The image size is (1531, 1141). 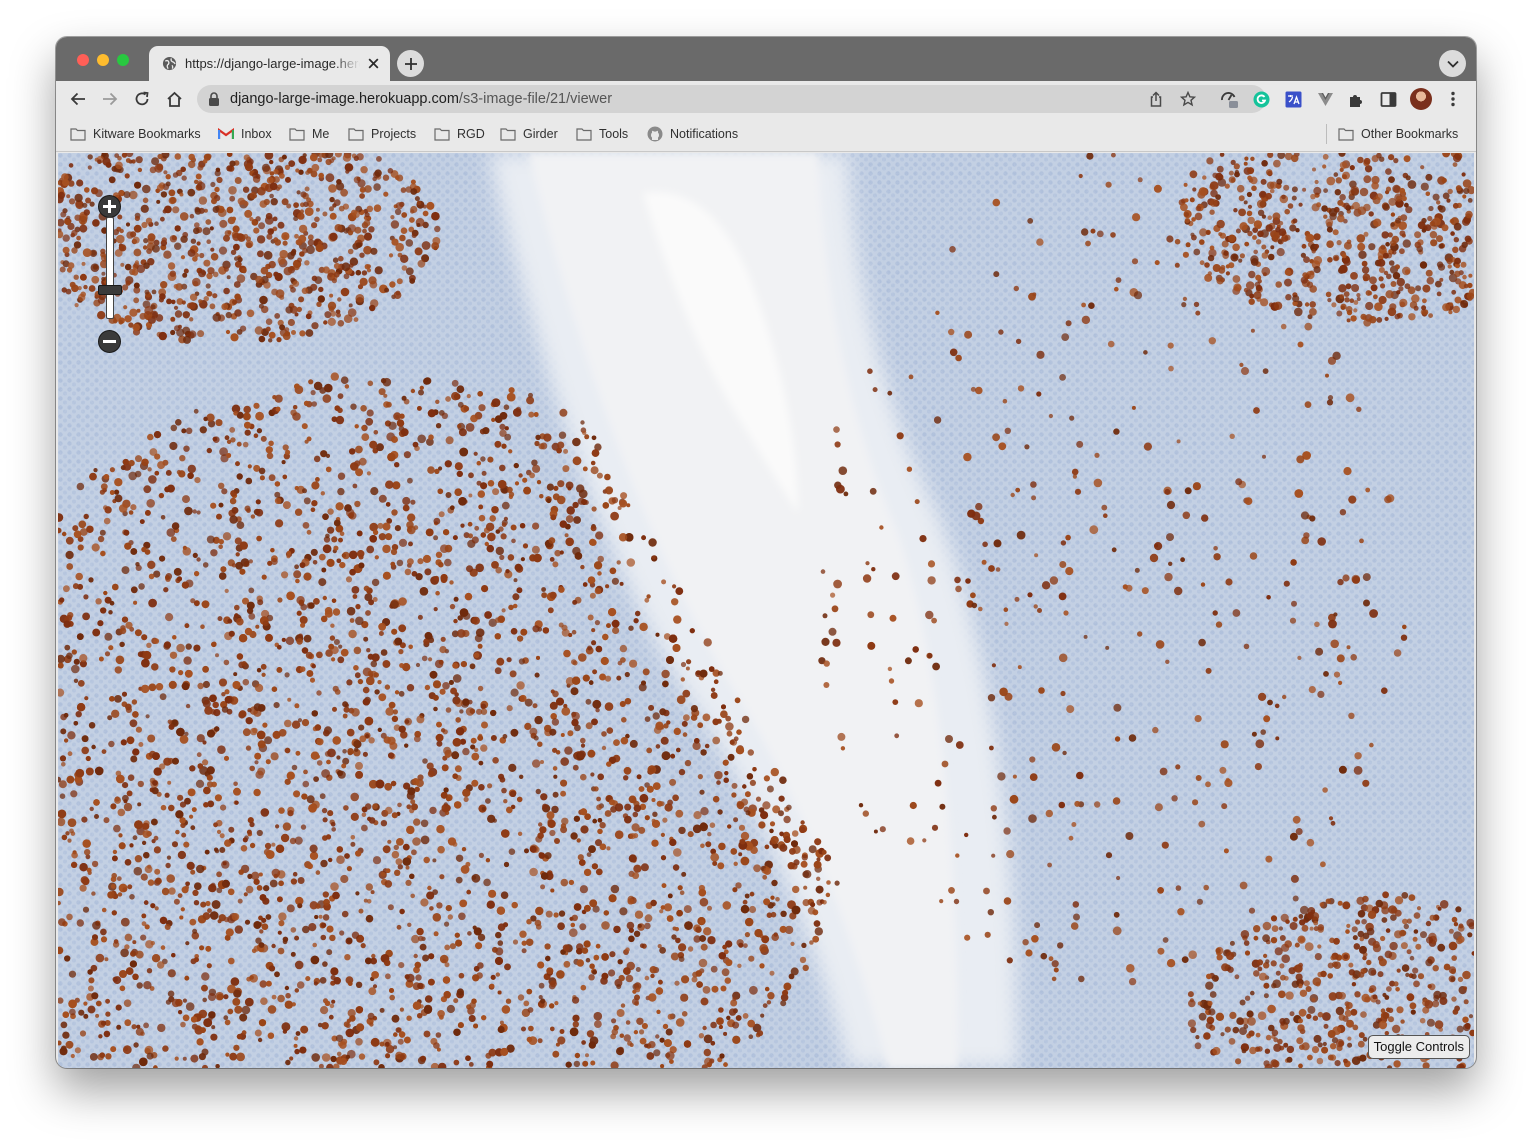 What do you see at coordinates (1453, 99) in the screenshot?
I see `kebab-menu-icon` at bounding box center [1453, 99].